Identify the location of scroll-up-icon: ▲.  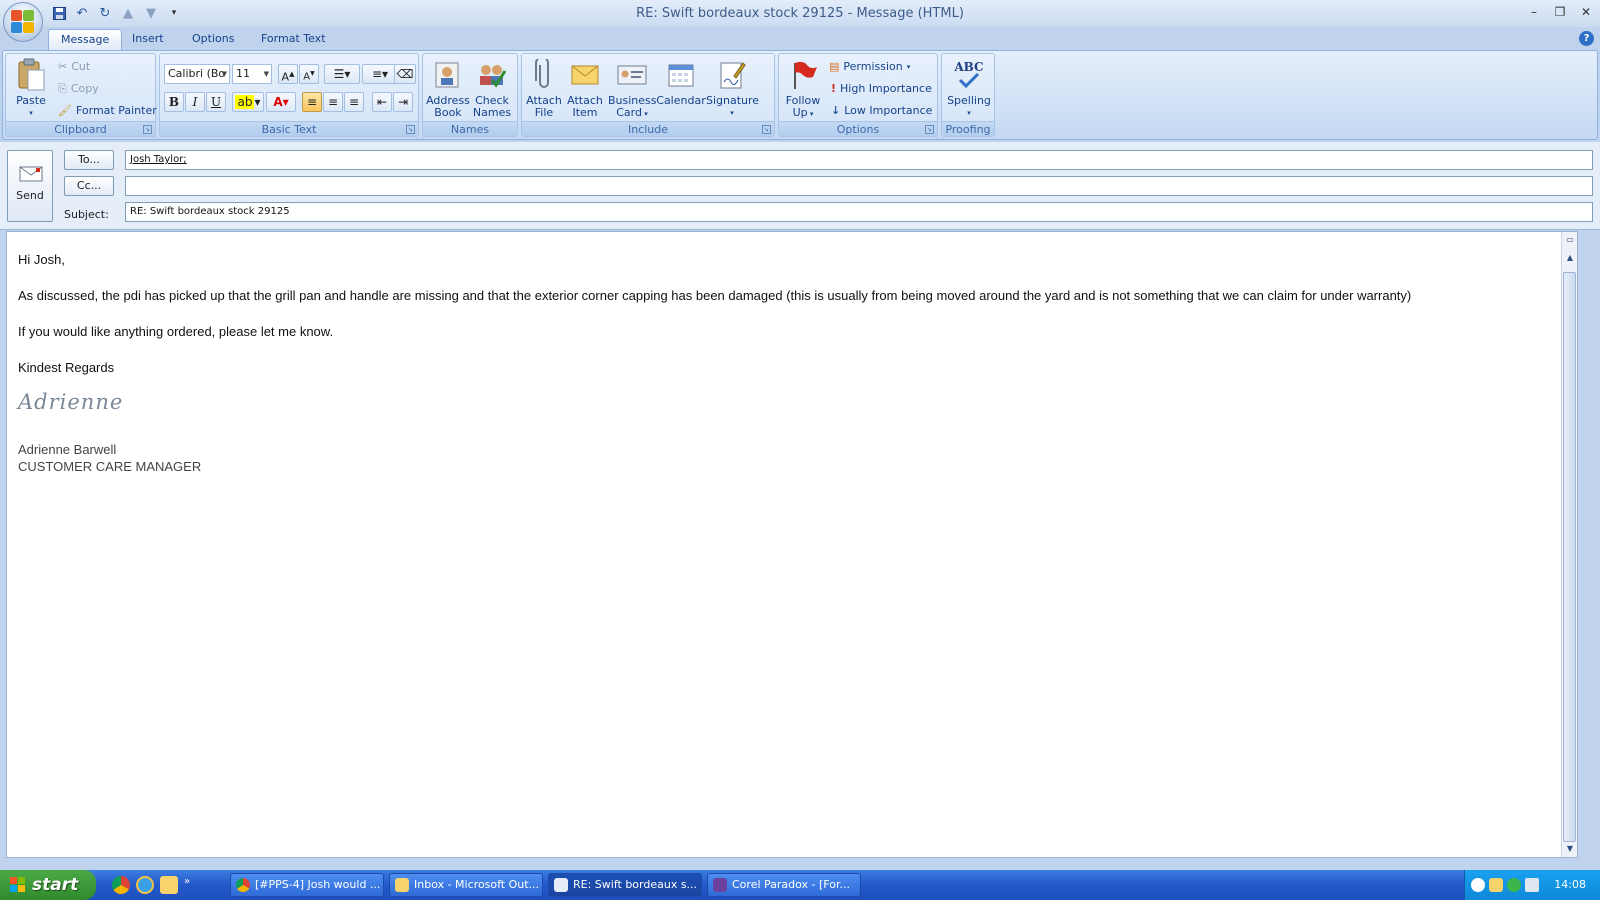
(1570, 258).